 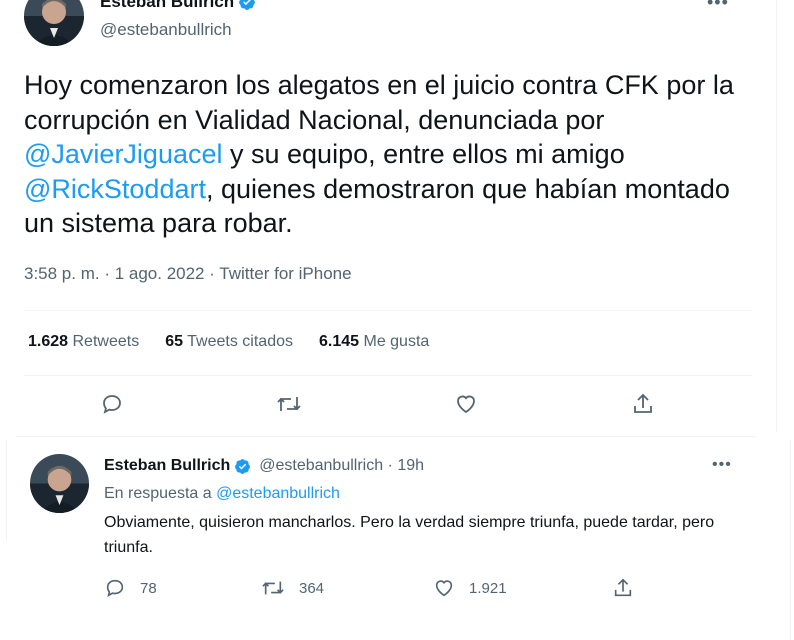 I want to click on retweet-button: 364, so click(x=292, y=588).